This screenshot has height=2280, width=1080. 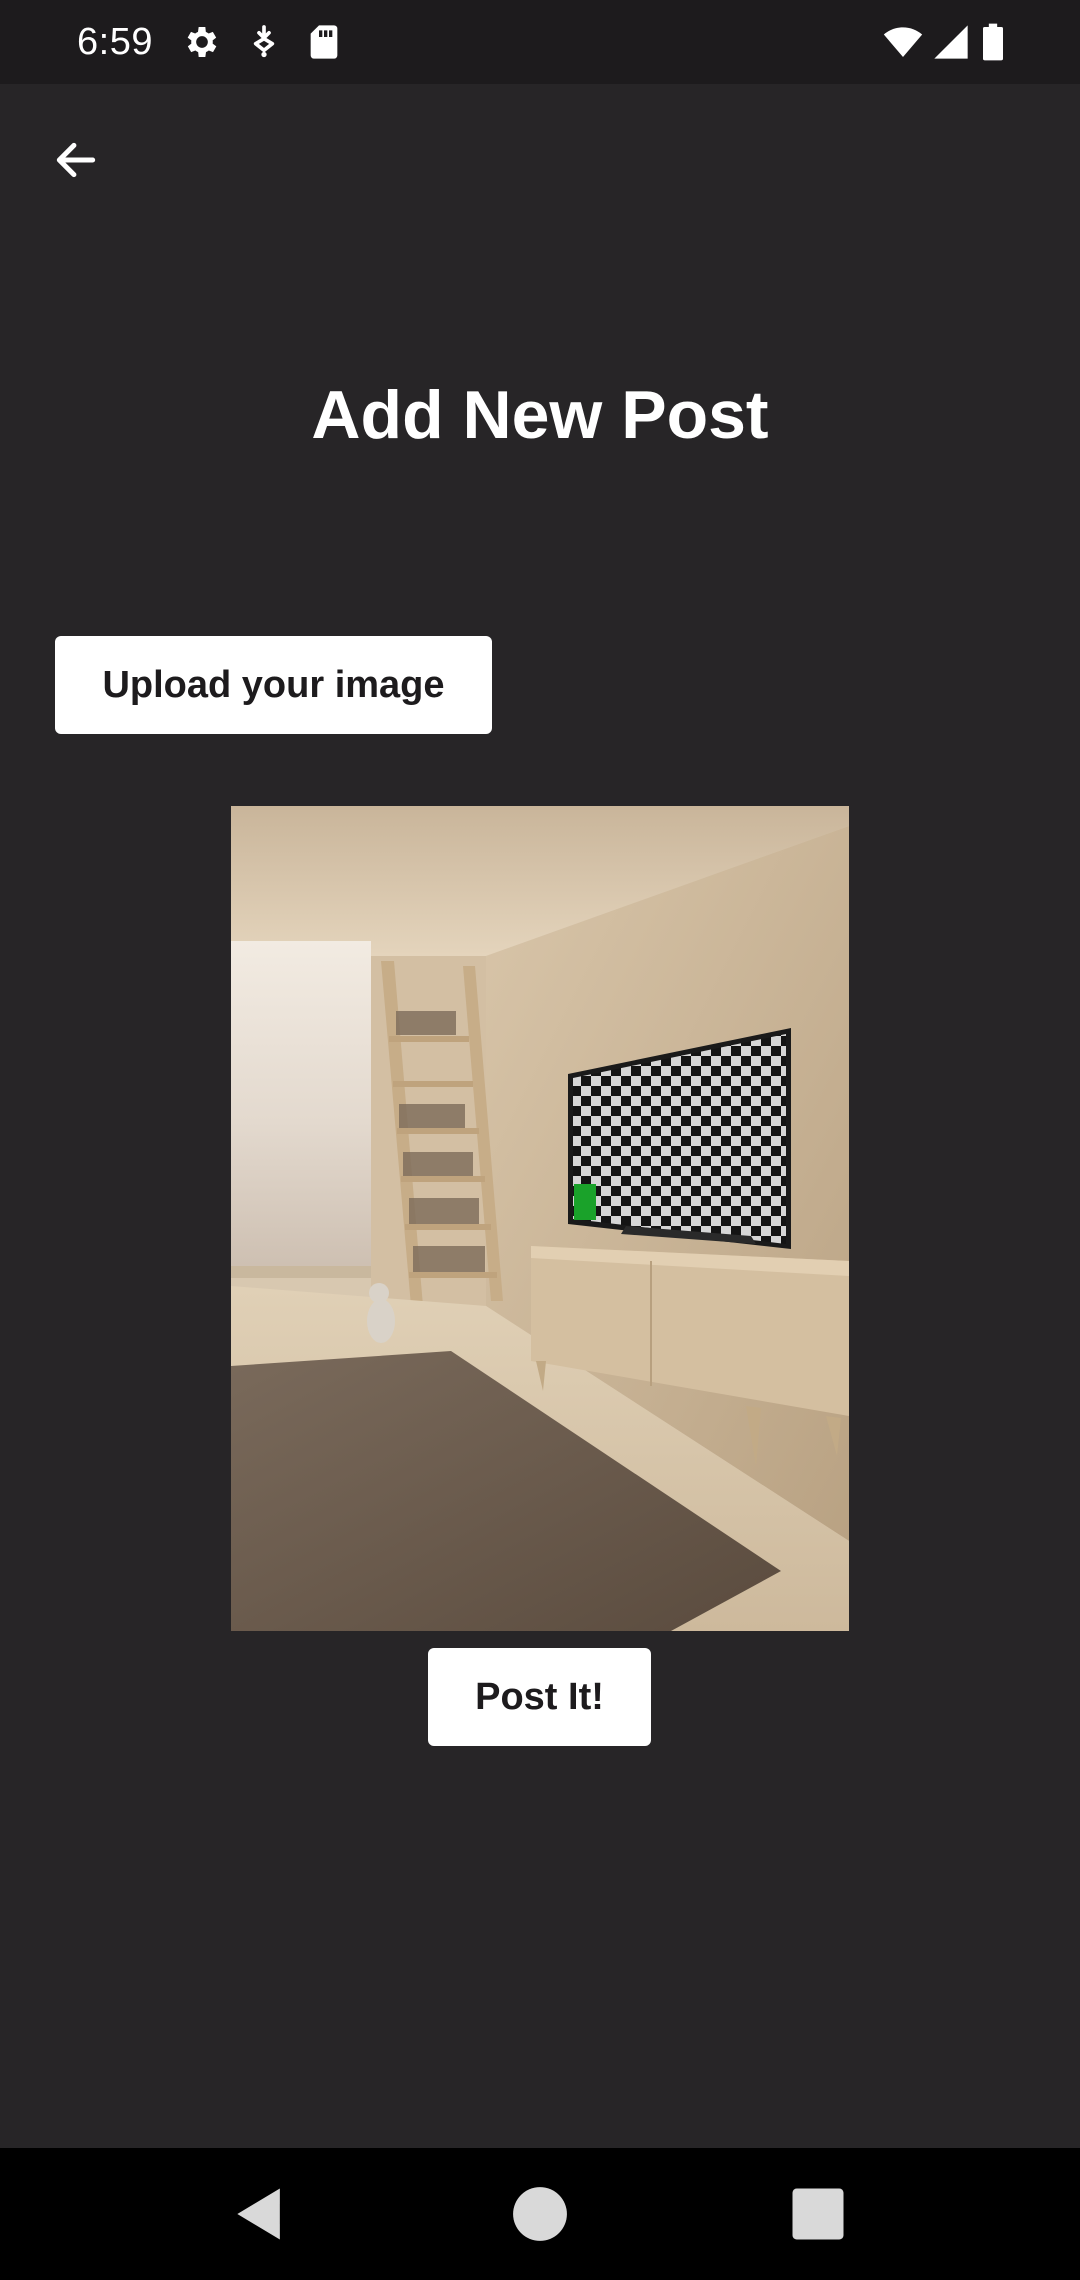 I want to click on signal-icon, so click(x=951, y=42).